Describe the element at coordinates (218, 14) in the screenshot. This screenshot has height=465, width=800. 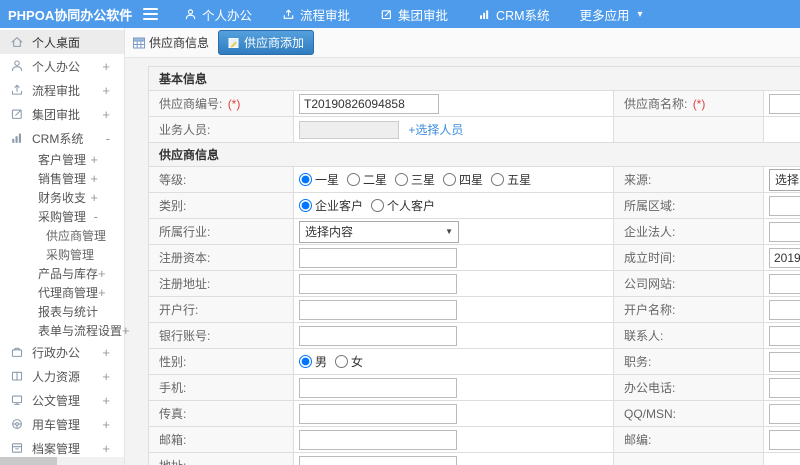
I see `topnav-item-personal-office: 个人办公` at that location.